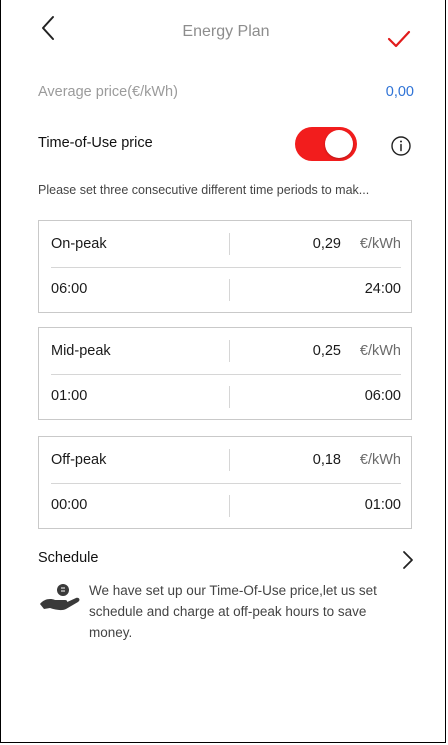  What do you see at coordinates (383, 289) in the screenshot?
I see `period-end-time: 24:00` at bounding box center [383, 289].